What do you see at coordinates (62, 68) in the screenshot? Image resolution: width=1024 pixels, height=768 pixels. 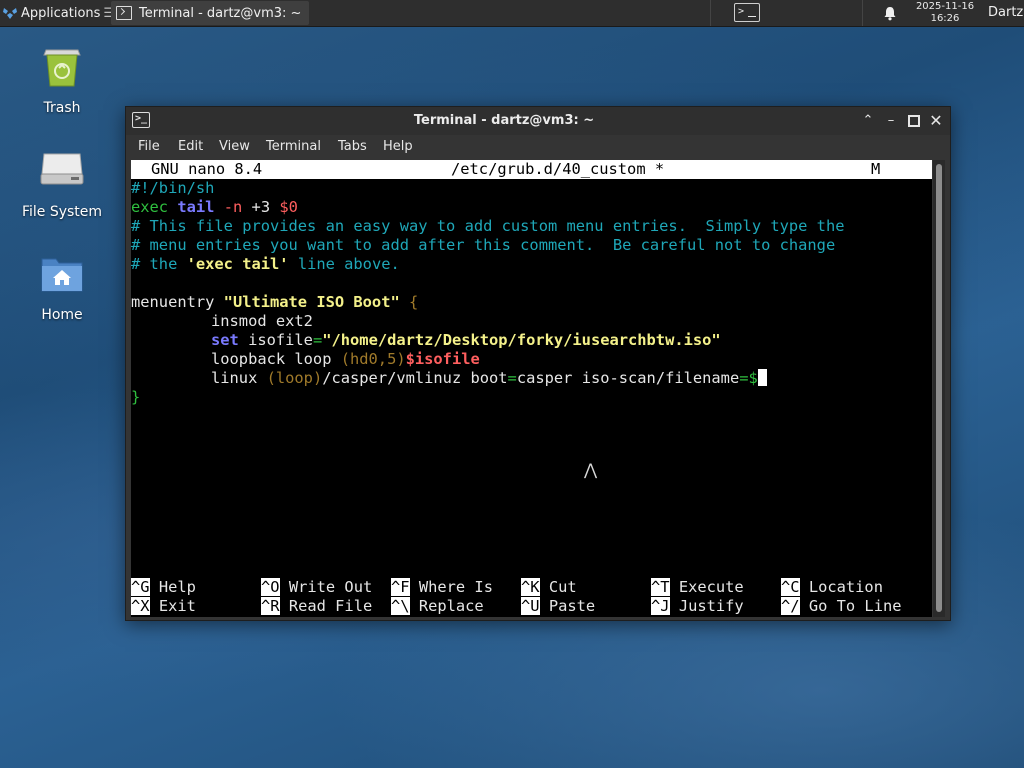 I see `trash-icon` at bounding box center [62, 68].